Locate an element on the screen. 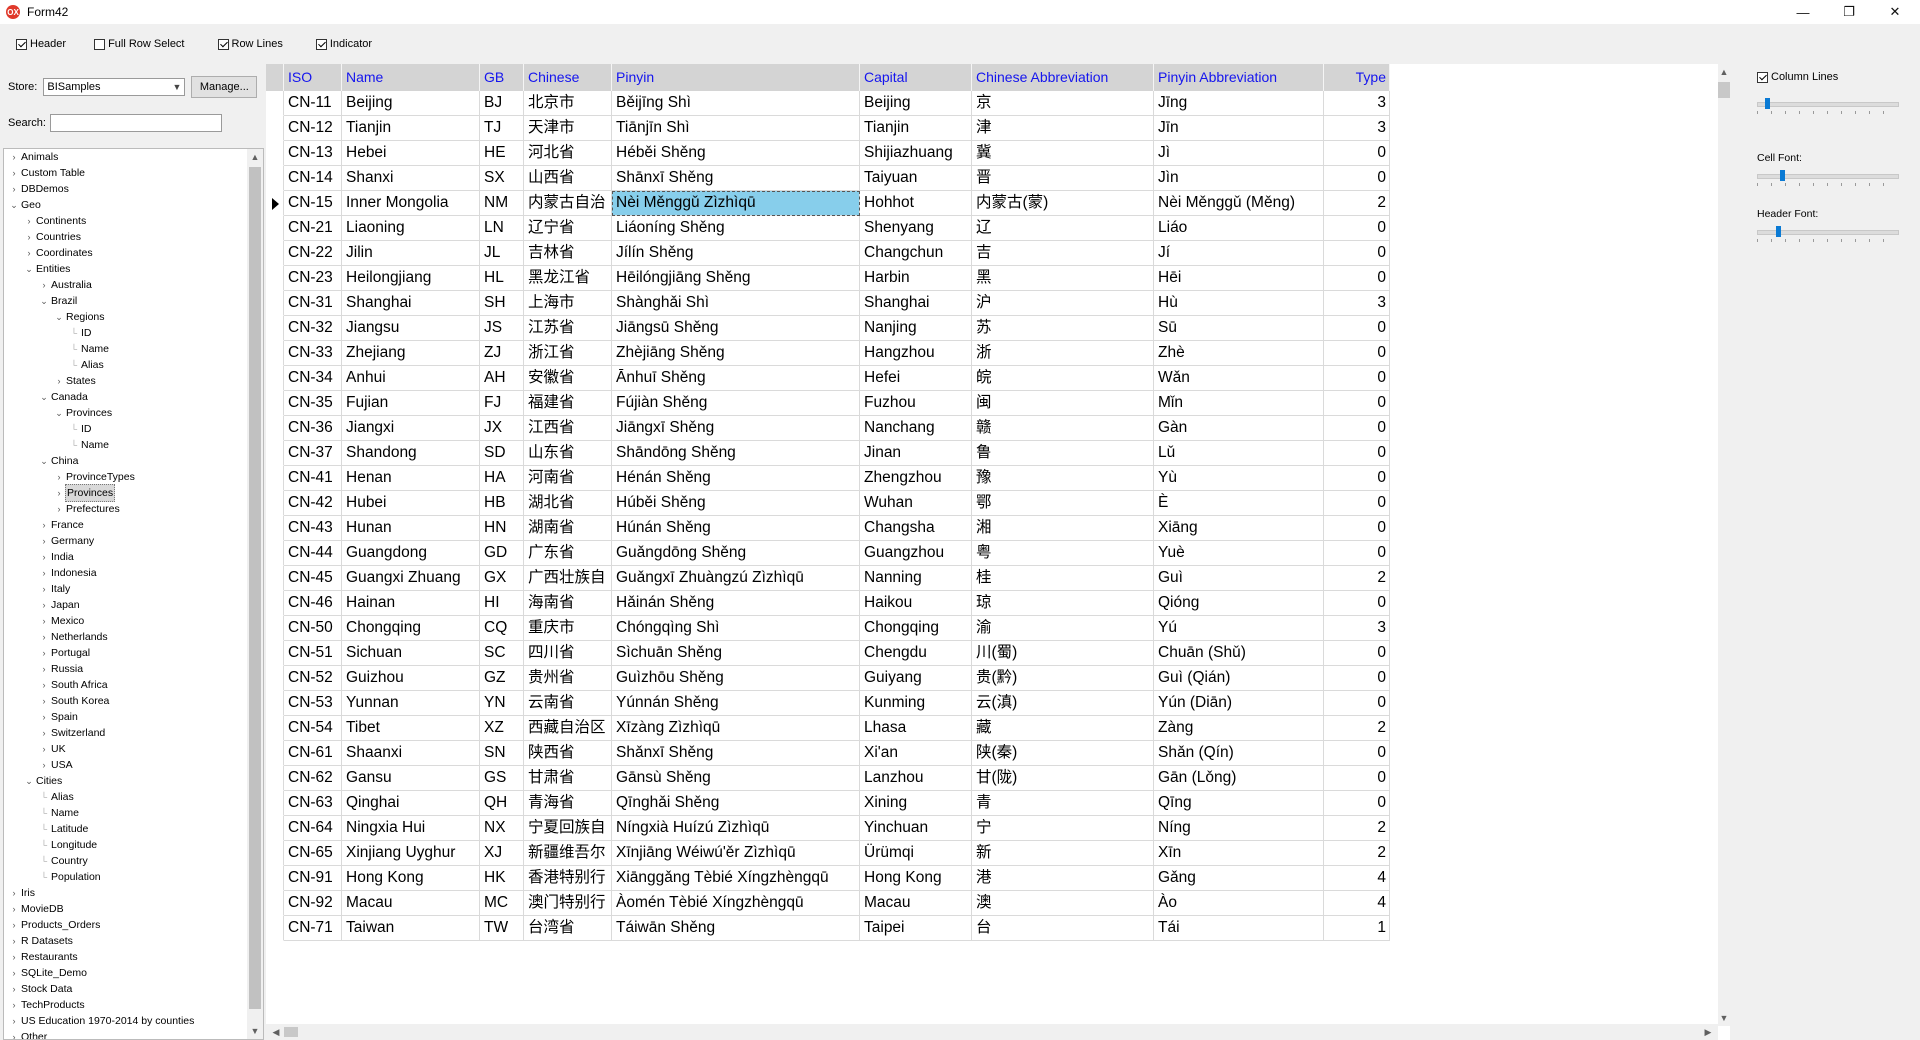 Image resolution: width=1920 pixels, height=1040 pixels. table-row: CN-41 Henan HA 河南省 Hénán Shěng Zhengzhou 豫 Yù 0 is located at coordinates (828, 478).